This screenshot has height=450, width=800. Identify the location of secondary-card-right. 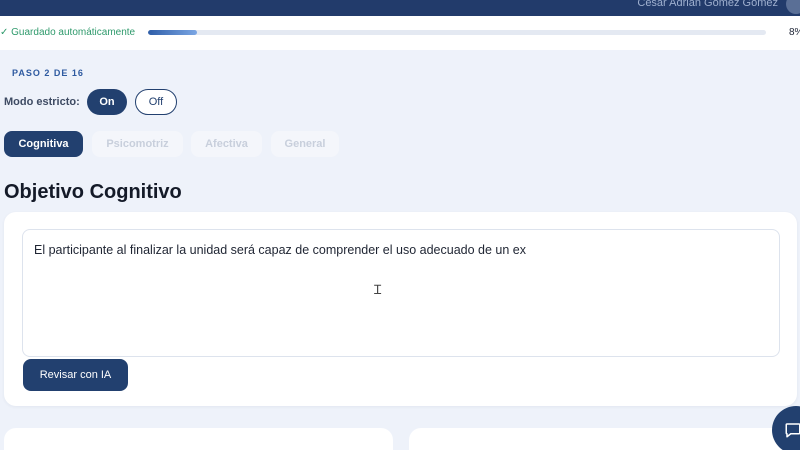
(604, 439).